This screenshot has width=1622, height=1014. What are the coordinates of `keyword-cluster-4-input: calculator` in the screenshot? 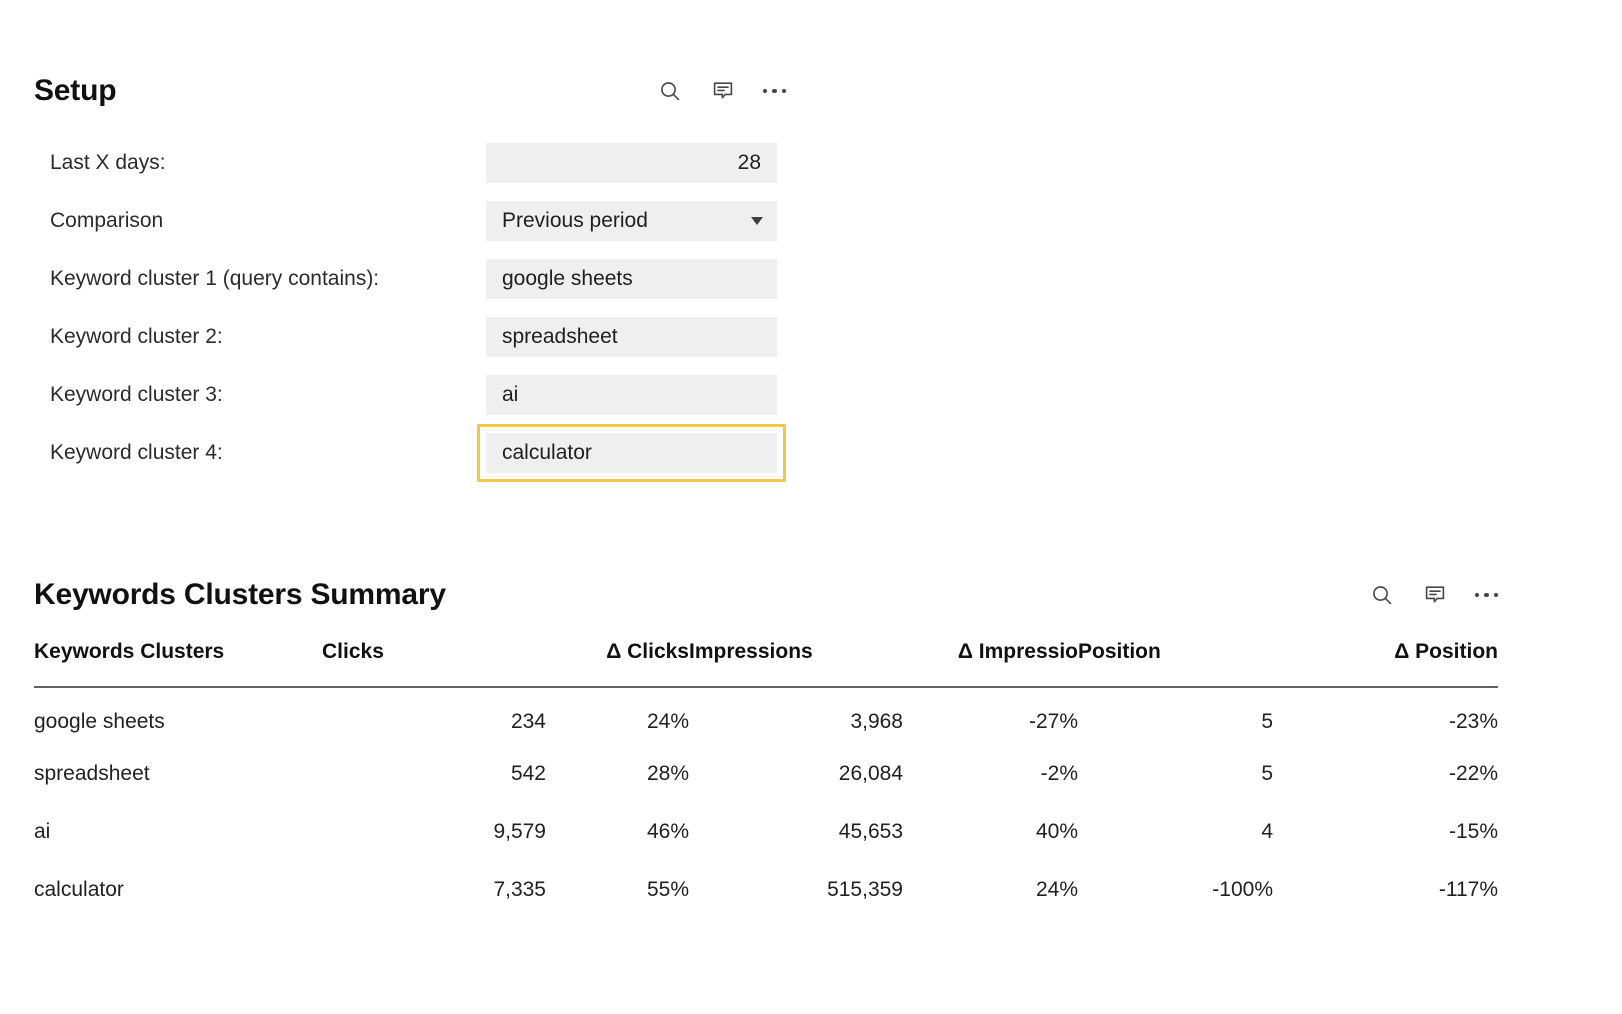 It's located at (631, 453).